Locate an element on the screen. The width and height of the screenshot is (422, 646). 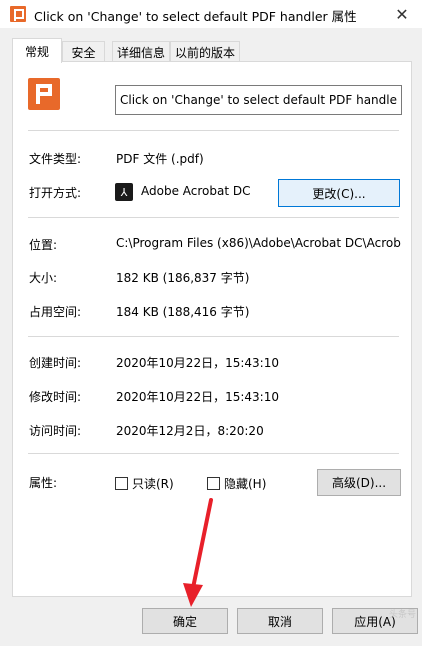
modified-value: 2020年10月22日，15:43:10 is located at coordinates (197, 397).